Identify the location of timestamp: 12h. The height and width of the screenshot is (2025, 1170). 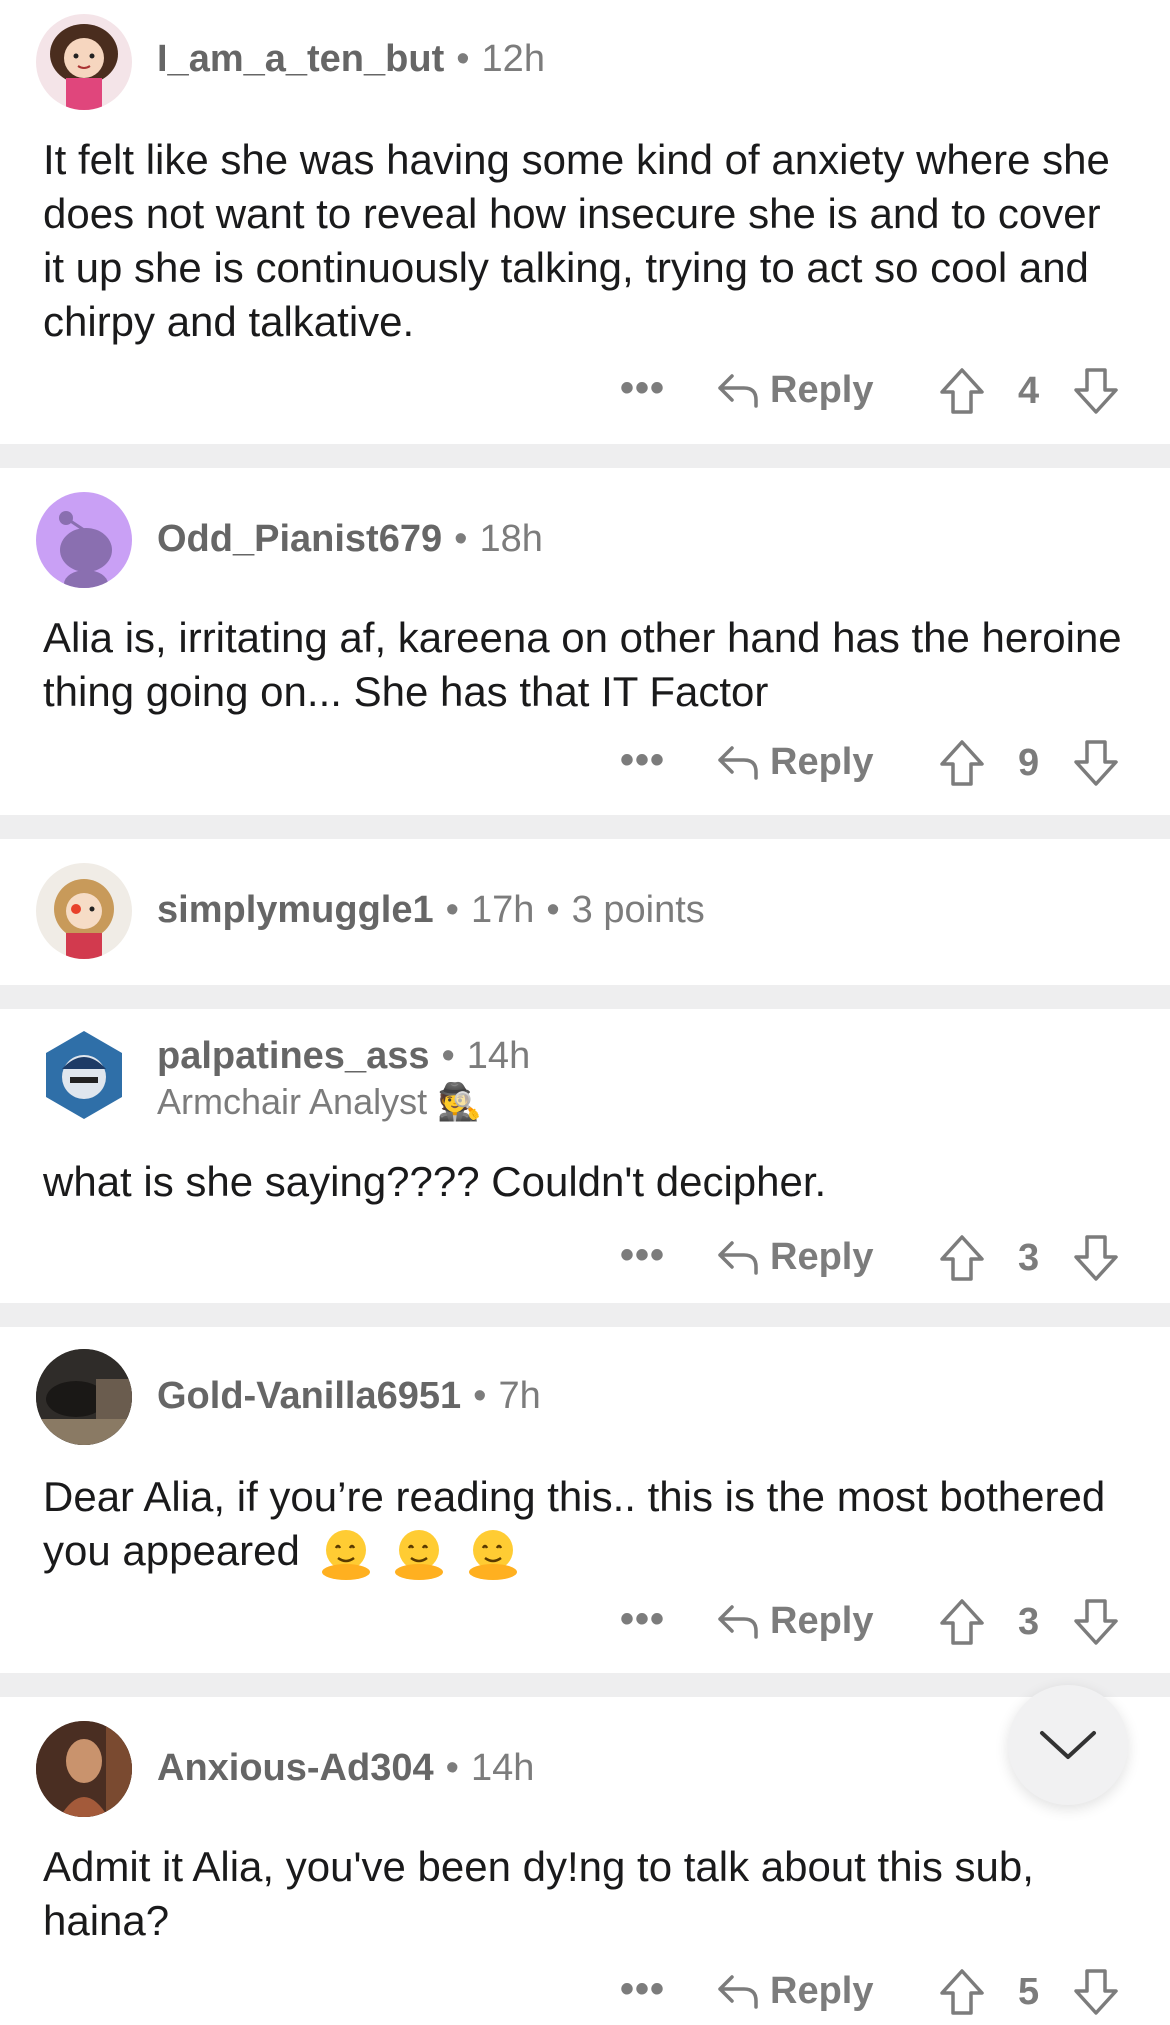
(513, 59).